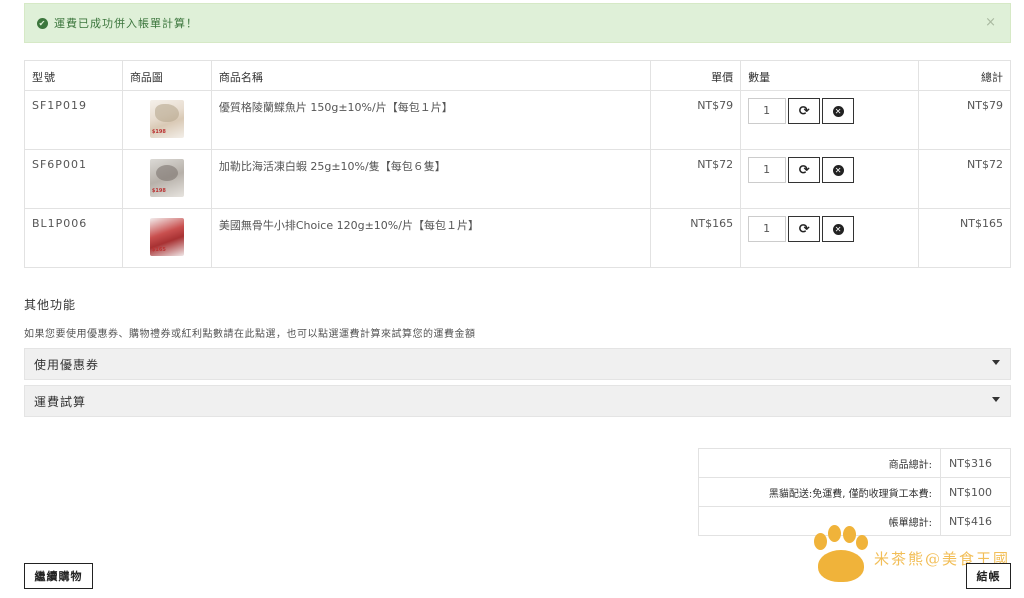  Describe the element at coordinates (73, 238) in the screenshot. I see `cell-model: BL1P006` at that location.